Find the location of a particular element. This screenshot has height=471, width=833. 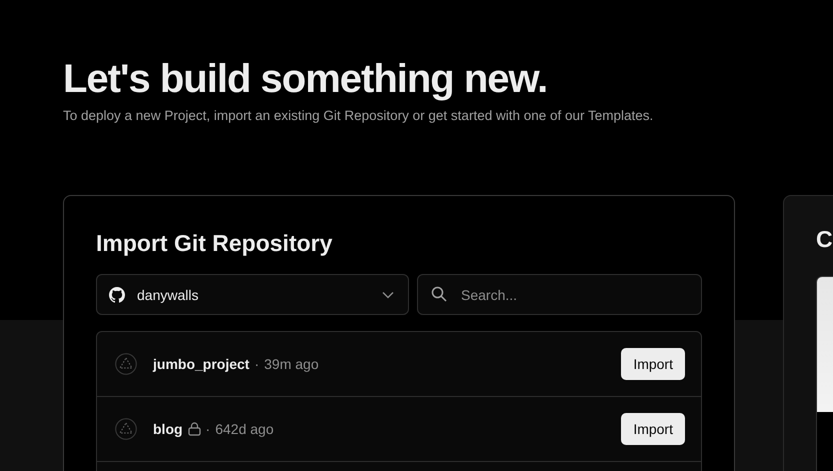

repository-time: 642d ago is located at coordinates (244, 429).